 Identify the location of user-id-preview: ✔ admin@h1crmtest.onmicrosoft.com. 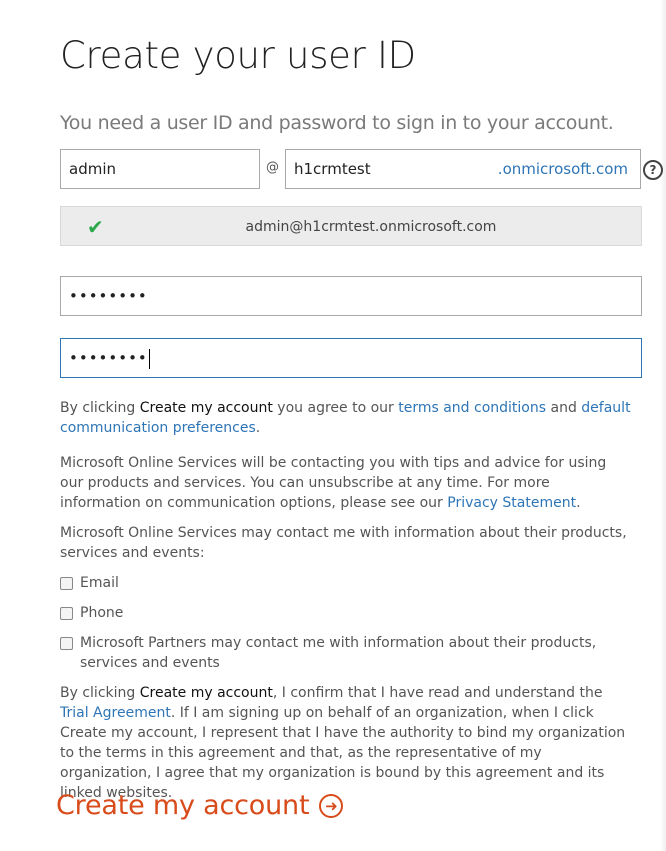
(351, 226).